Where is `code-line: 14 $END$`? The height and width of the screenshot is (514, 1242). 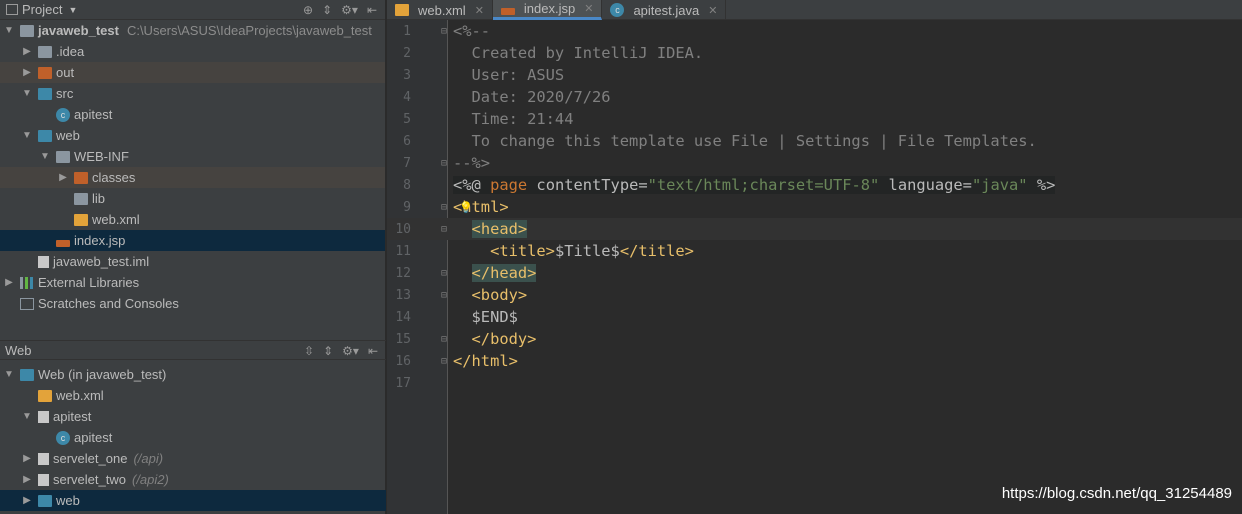
code-line: 14 $END$ is located at coordinates (814, 317).